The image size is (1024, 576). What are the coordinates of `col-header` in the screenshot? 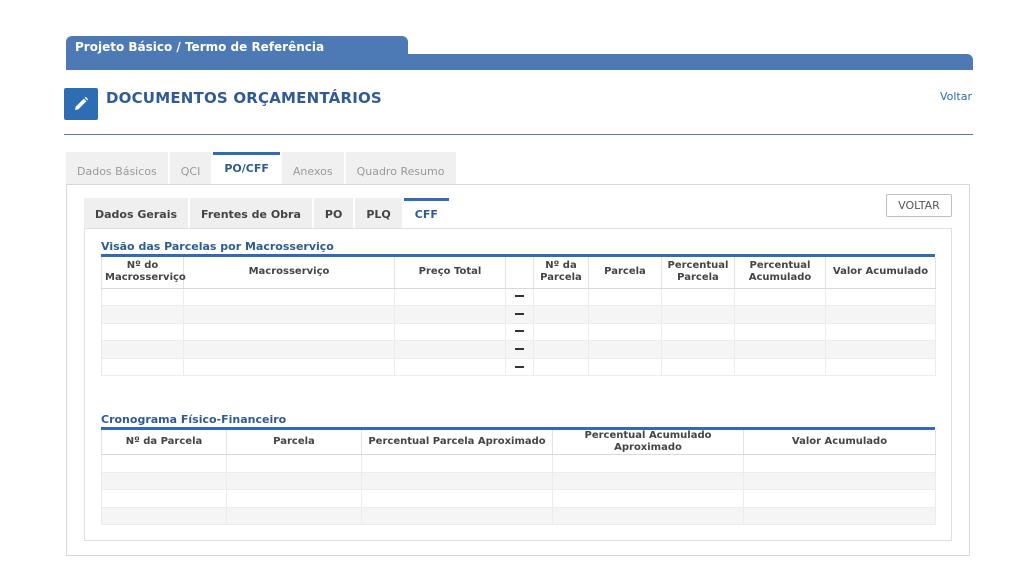 It's located at (519, 273).